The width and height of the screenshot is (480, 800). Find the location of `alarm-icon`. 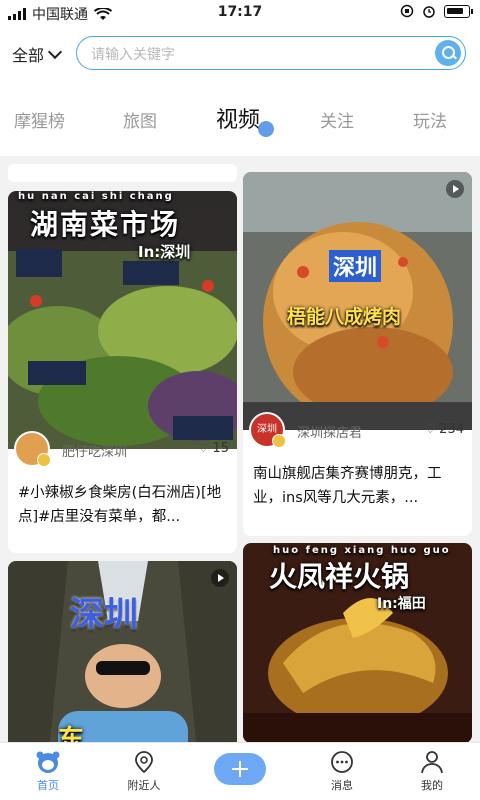

alarm-icon is located at coordinates (429, 12).